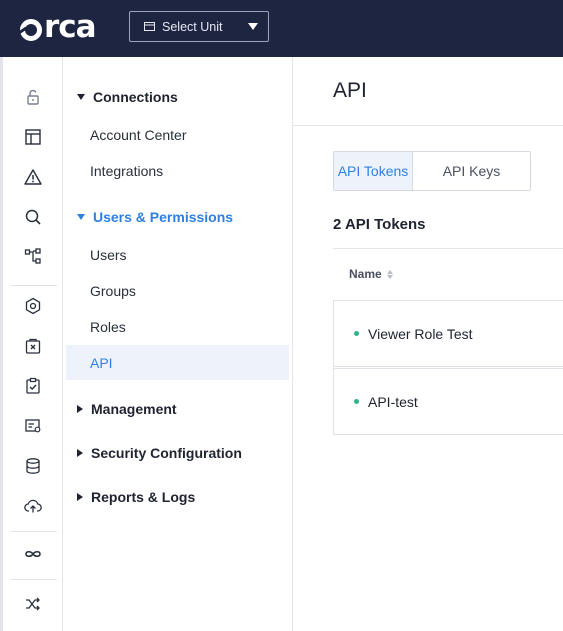 Image resolution: width=563 pixels, height=631 pixels. I want to click on database-icon, so click(33, 466).